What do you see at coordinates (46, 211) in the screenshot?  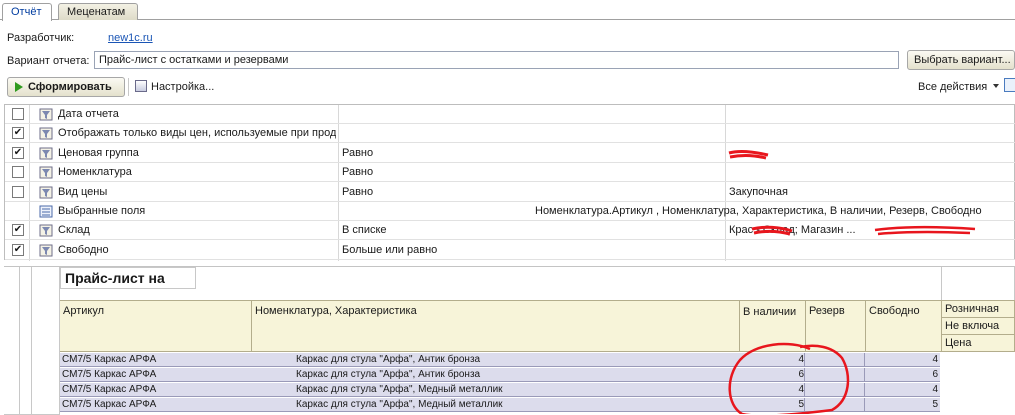 I see `fields-icon` at bounding box center [46, 211].